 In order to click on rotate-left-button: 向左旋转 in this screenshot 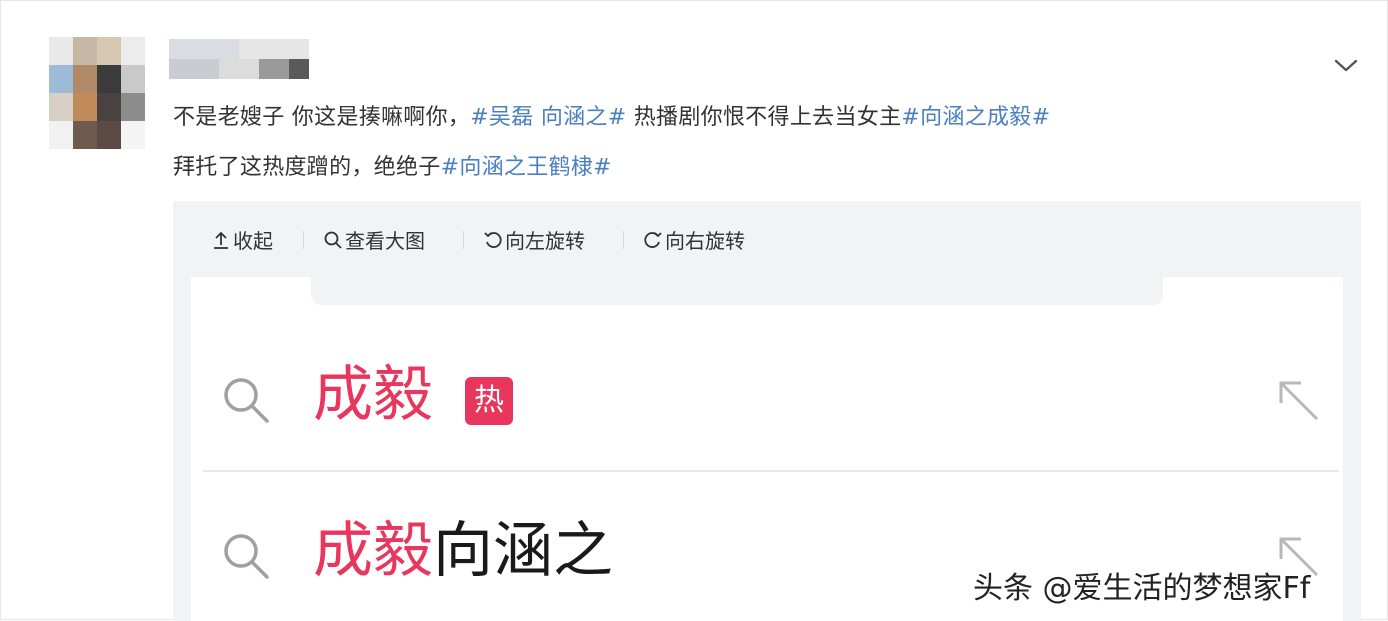, I will do `click(534, 239)`.